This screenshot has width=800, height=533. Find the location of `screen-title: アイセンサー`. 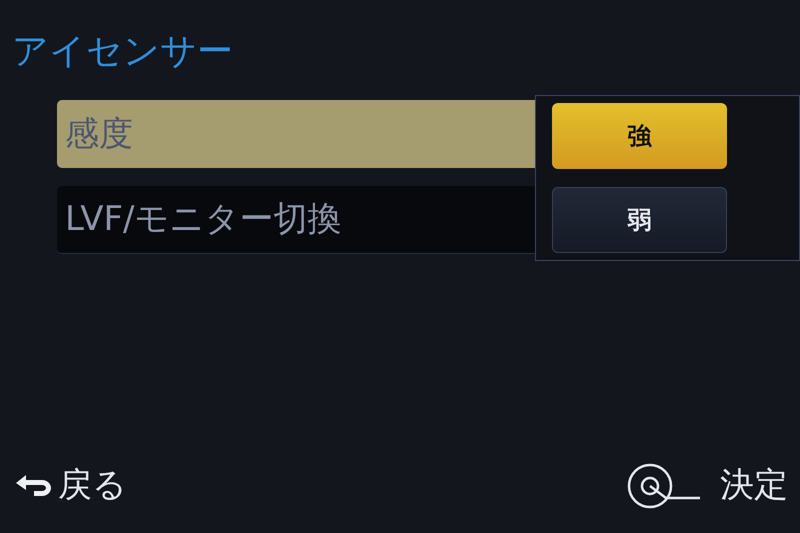

screen-title: アイセンサー is located at coordinates (122, 52).